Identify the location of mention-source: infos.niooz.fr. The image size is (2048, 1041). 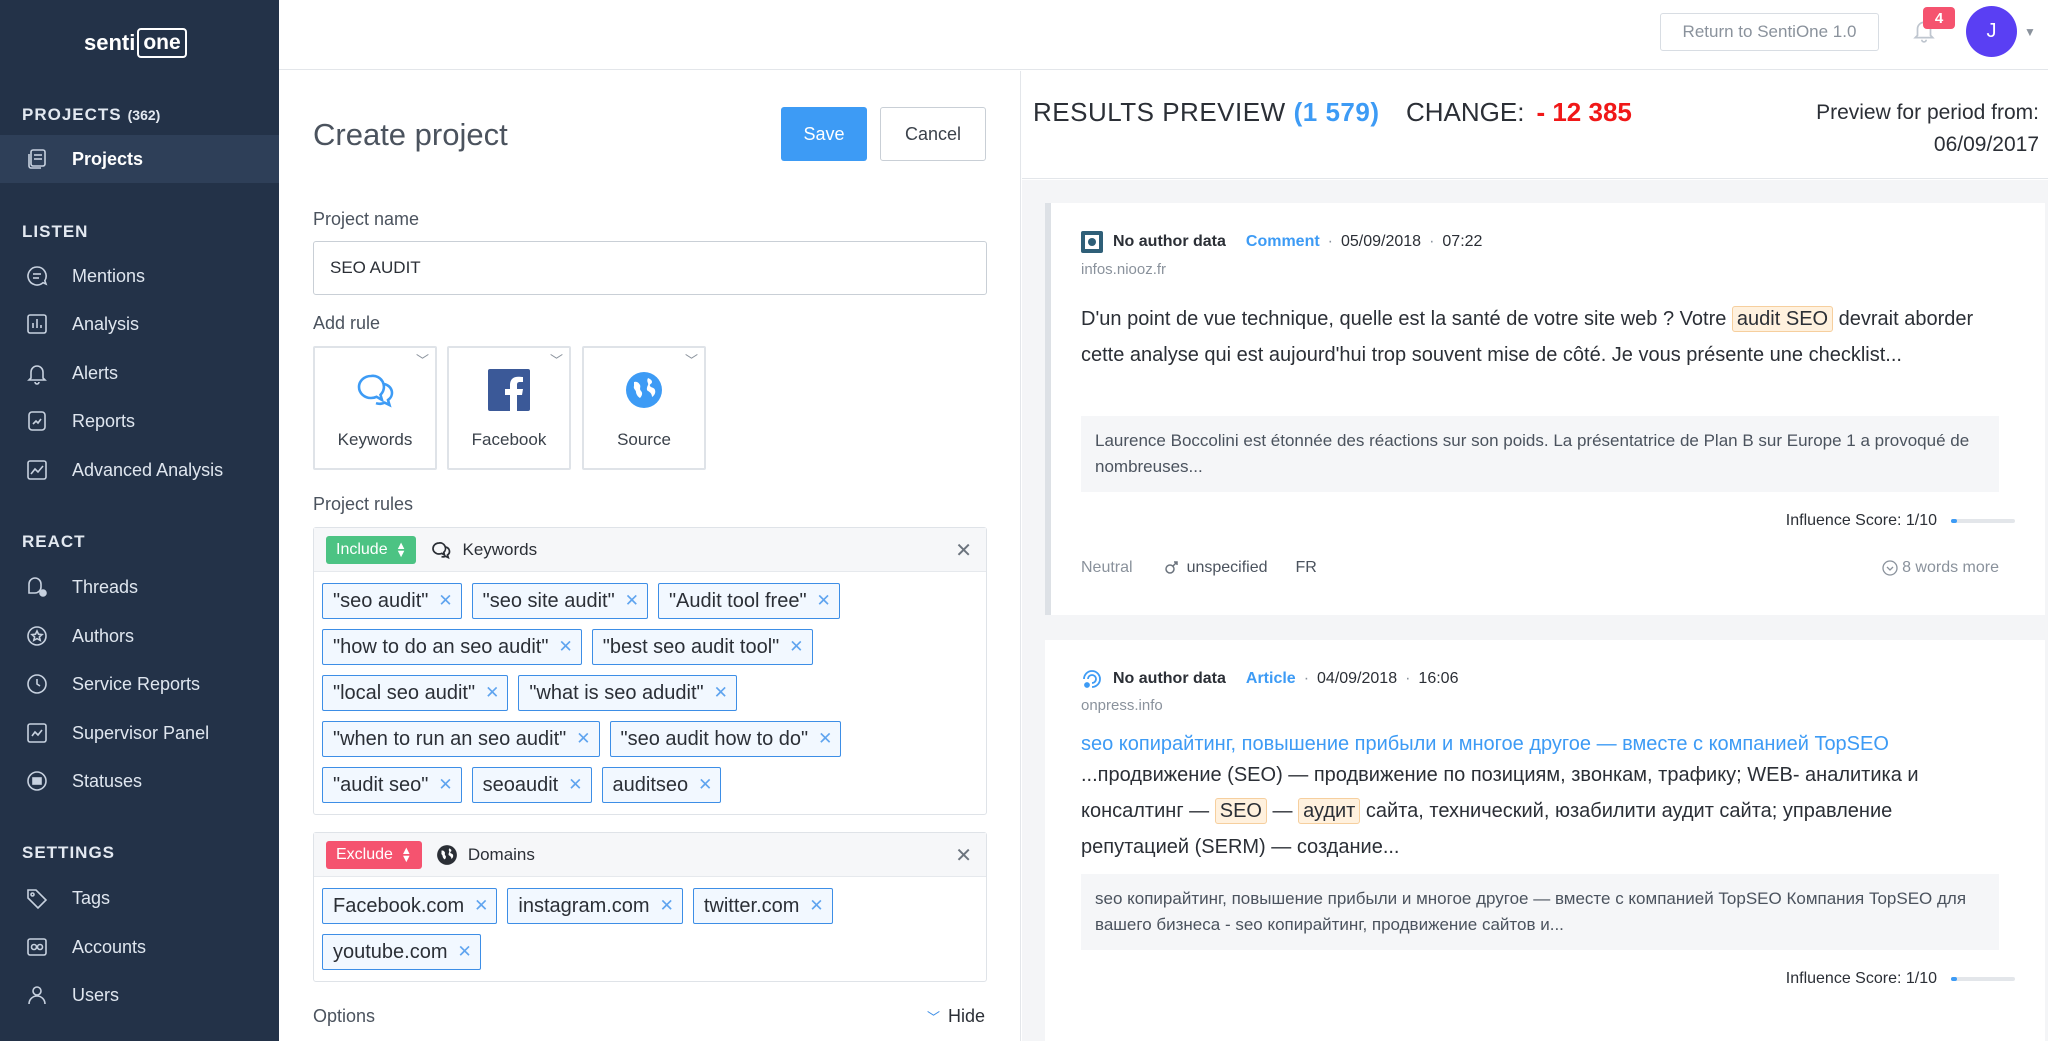
(1123, 269).